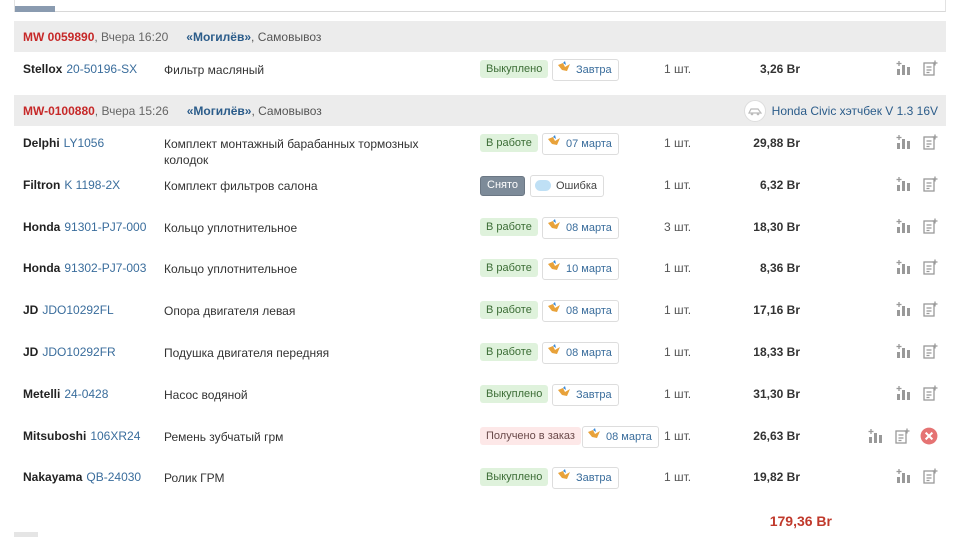 The height and width of the screenshot is (537, 960). What do you see at coordinates (59, 111) in the screenshot?
I see `order-id: MW-0100880` at bounding box center [59, 111].